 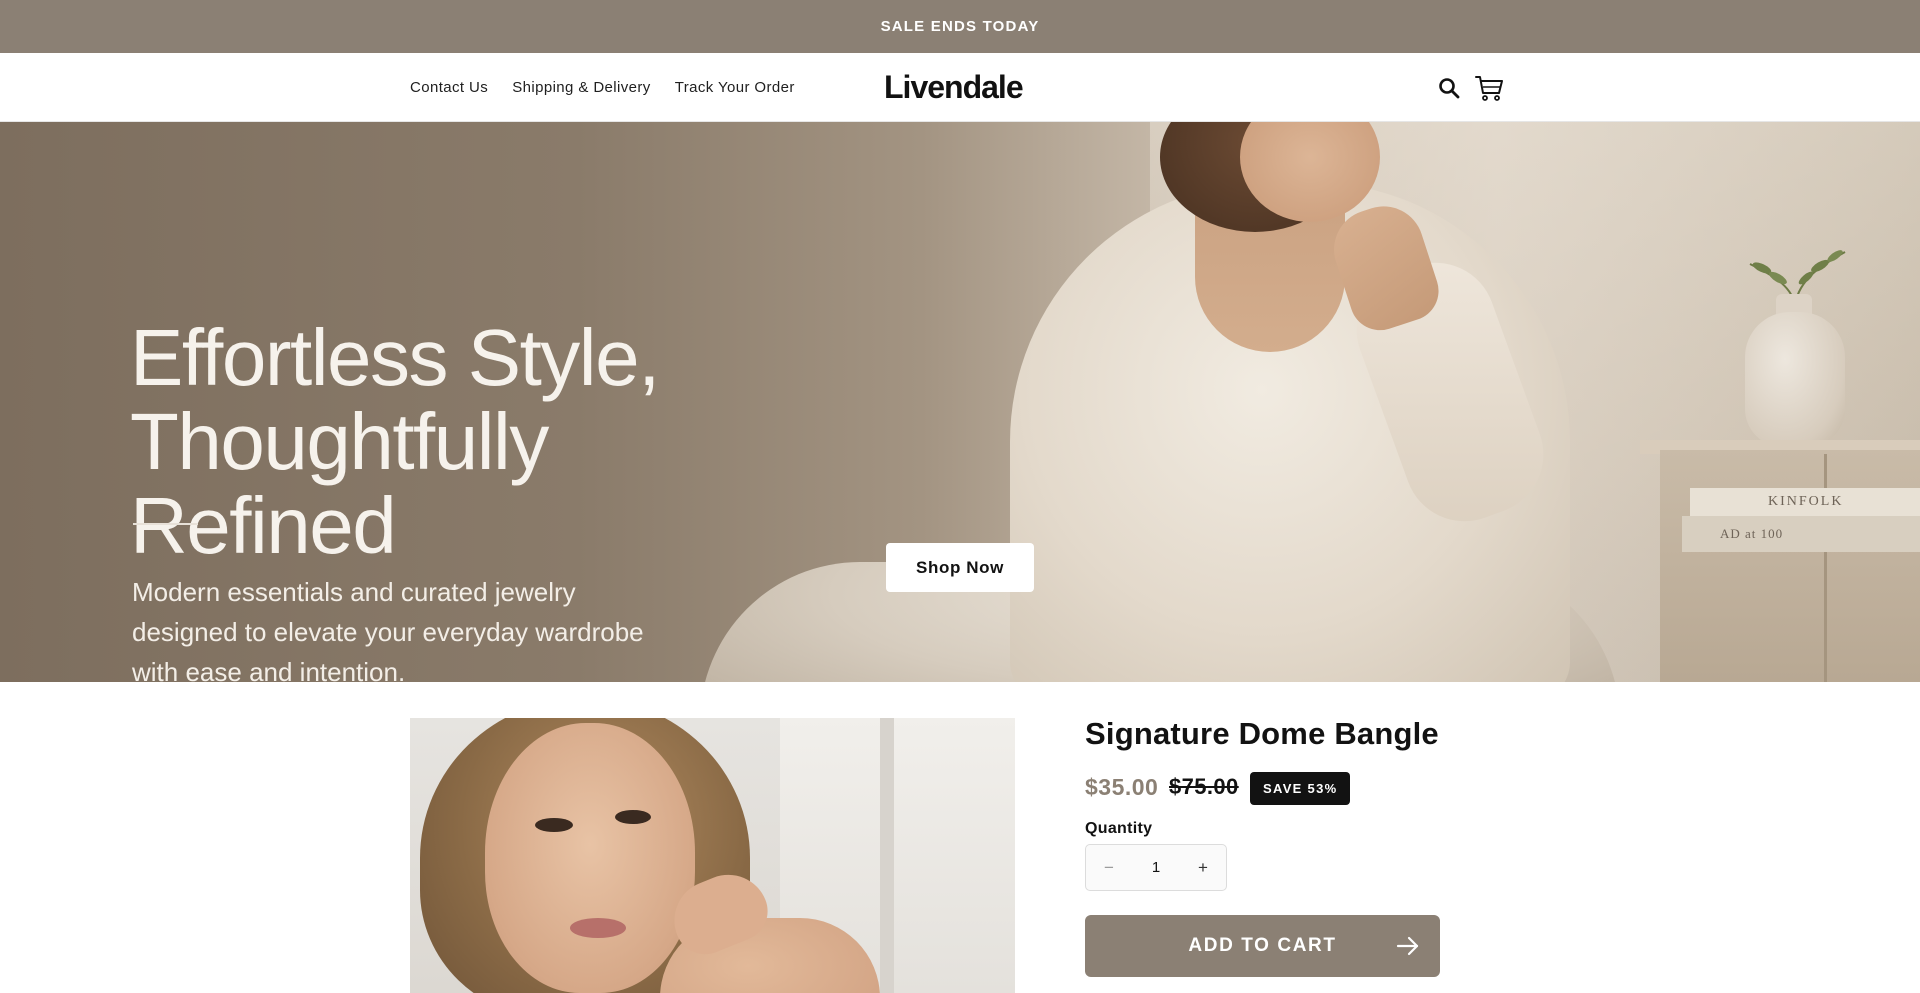 I want to click on product-compare-price: $75.00, so click(x=1204, y=786).